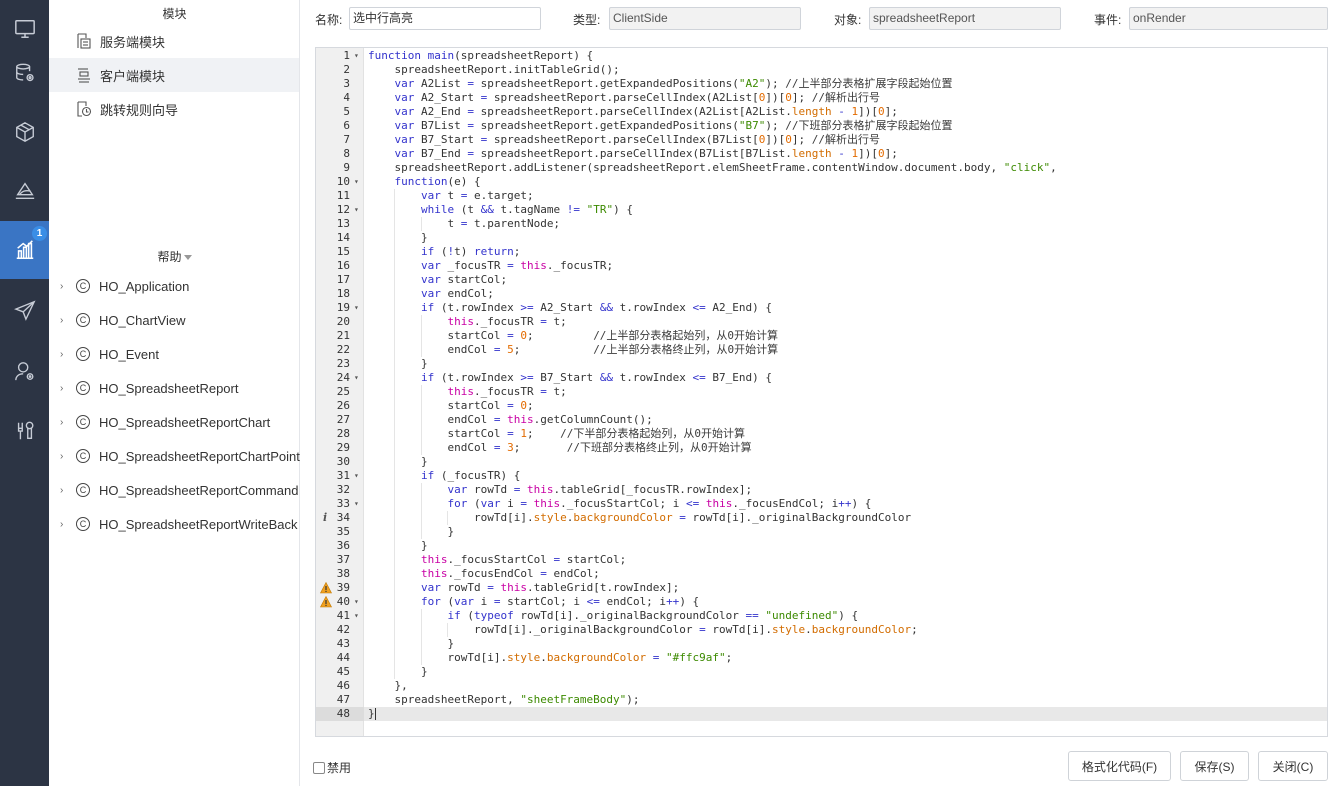 This screenshot has height=786, width=1339. What do you see at coordinates (821, 210) in the screenshot?
I see `code-line: 12 ▾ while (t && t.tagName != "TR") {` at bounding box center [821, 210].